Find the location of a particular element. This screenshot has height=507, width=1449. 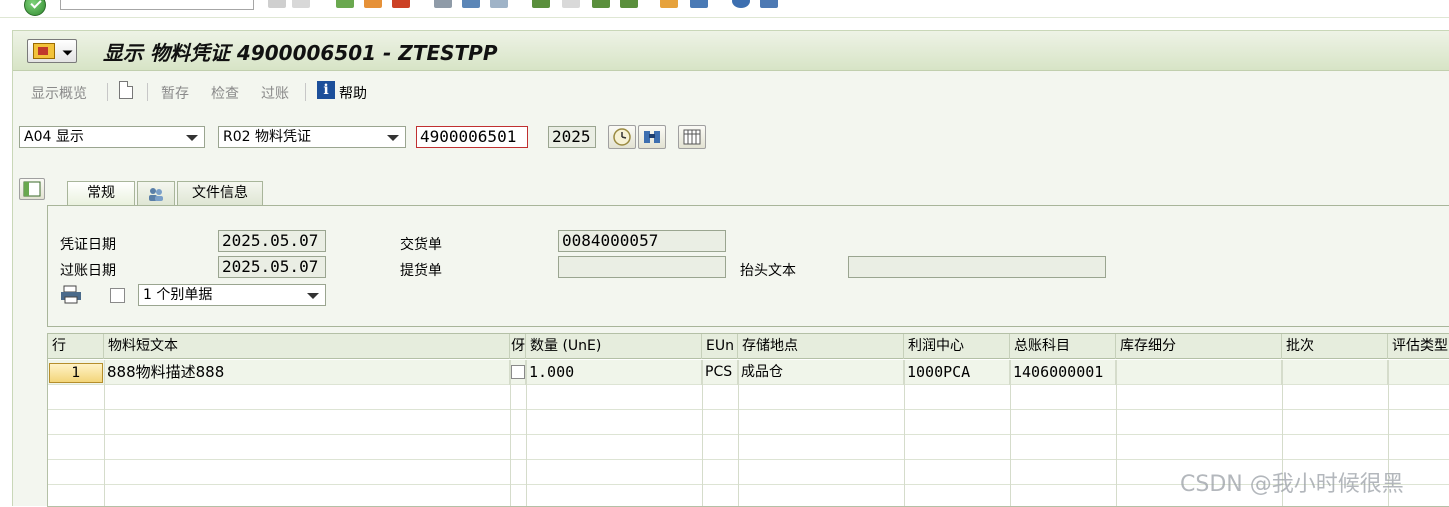

cell-stock-segment is located at coordinates (1199, 372).